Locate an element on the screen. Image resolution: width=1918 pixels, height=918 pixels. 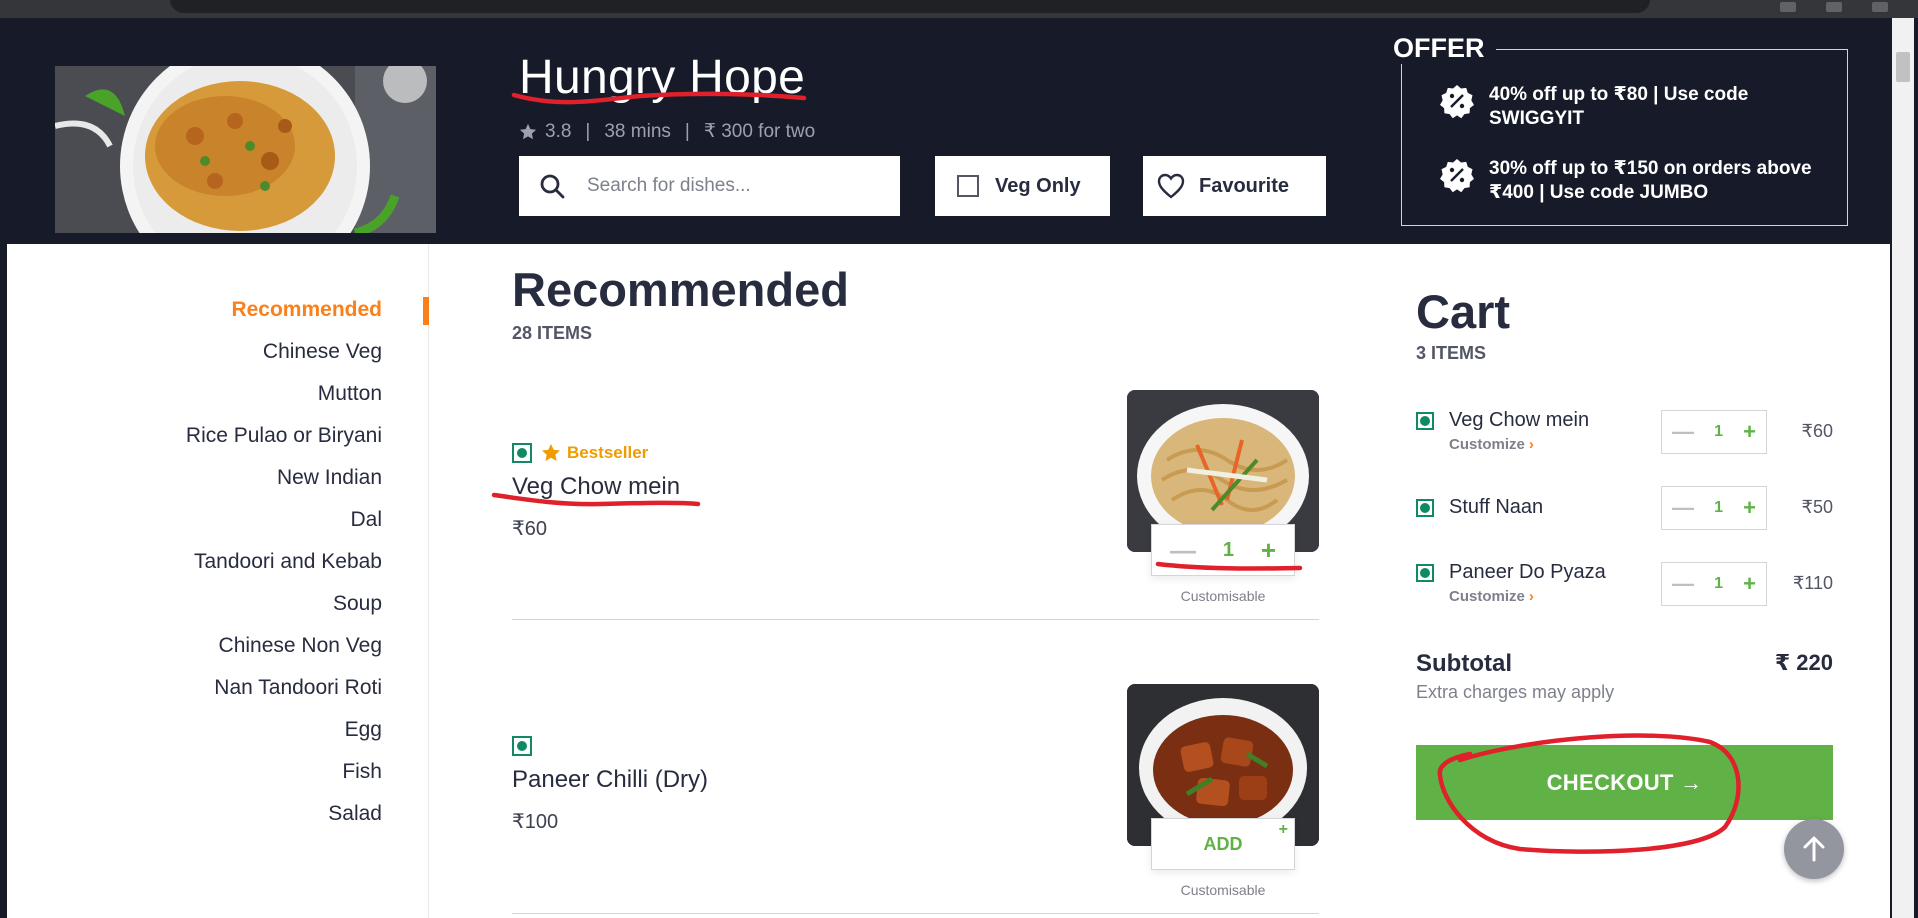
nav-item-chinese-veg: Chinese Veg is located at coordinates (322, 352).